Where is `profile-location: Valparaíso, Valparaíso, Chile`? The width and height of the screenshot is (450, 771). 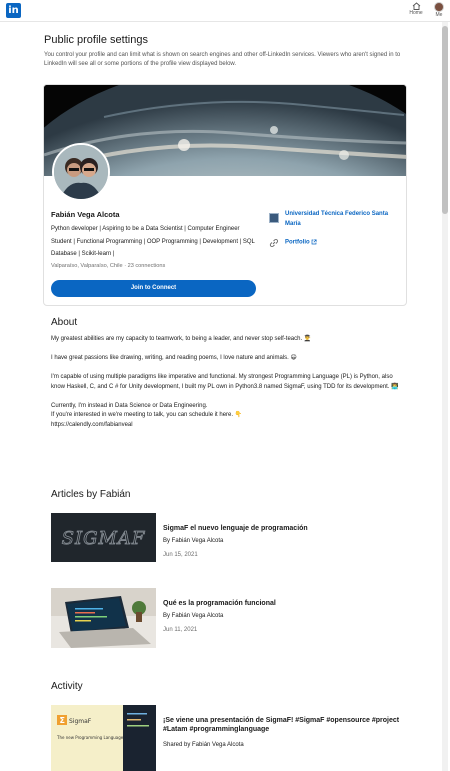 profile-location: Valparaíso, Valparaíso, Chile is located at coordinates (87, 266).